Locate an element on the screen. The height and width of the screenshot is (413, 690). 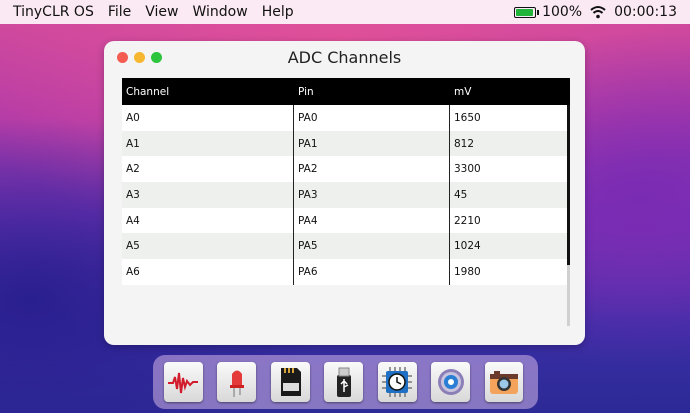
table-row: A4 PA4 2210 is located at coordinates (346, 220).